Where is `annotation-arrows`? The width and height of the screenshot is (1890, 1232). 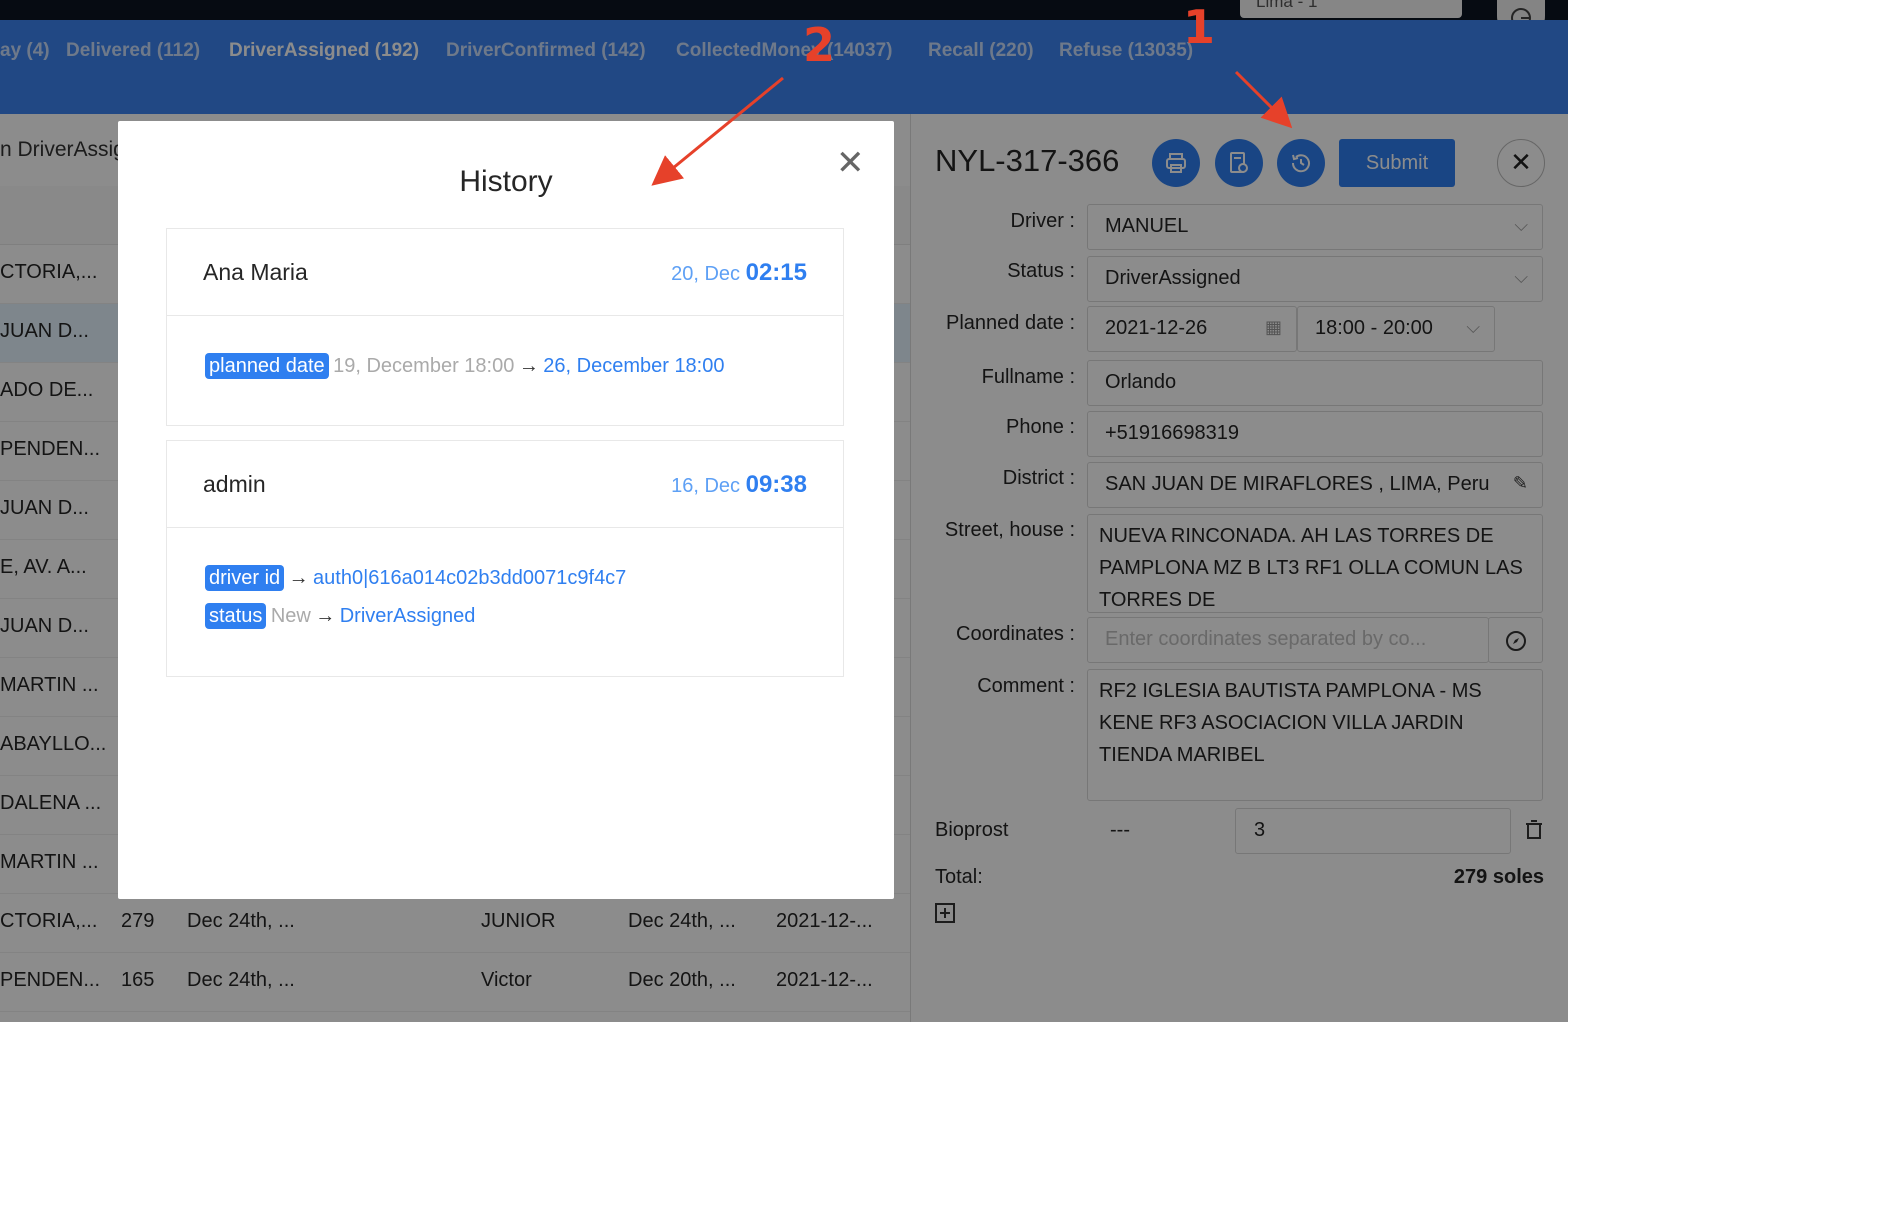 annotation-arrows is located at coordinates (972, 128).